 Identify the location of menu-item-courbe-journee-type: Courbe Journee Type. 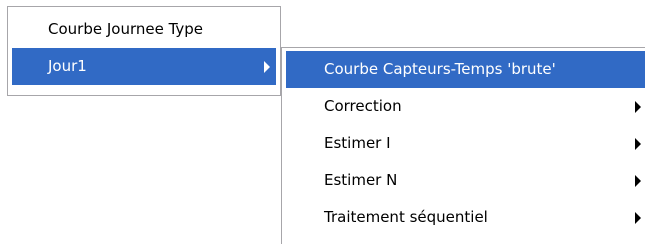
(144, 29).